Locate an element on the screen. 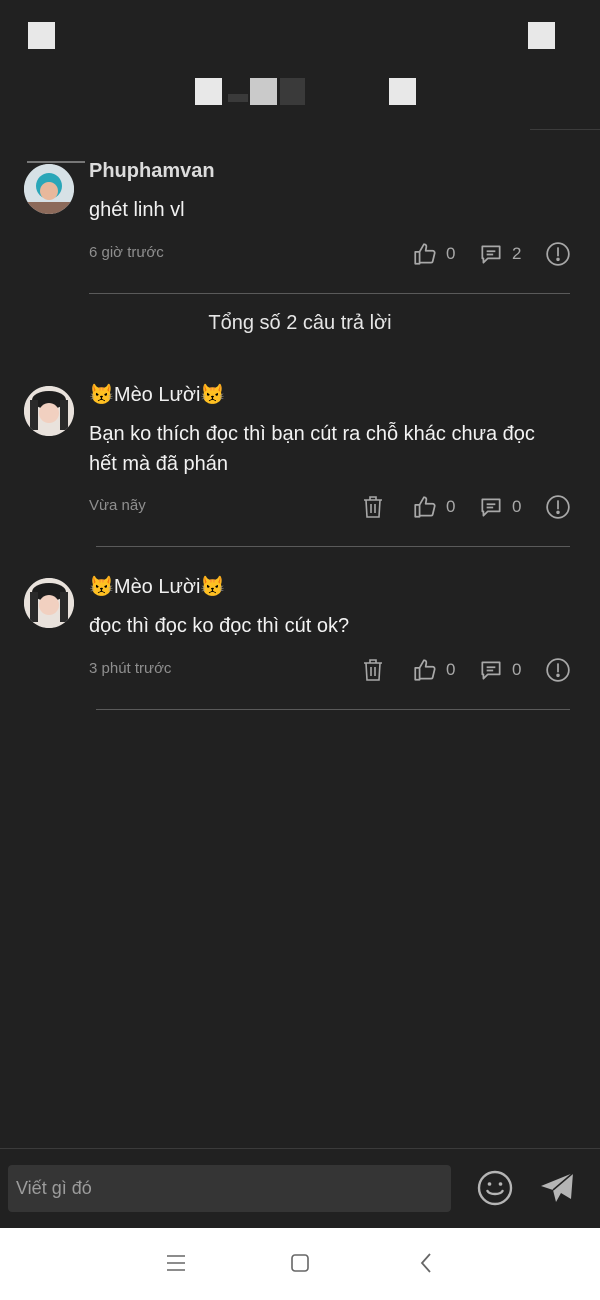  menu-button-placeholder is located at coordinates (541, 35).